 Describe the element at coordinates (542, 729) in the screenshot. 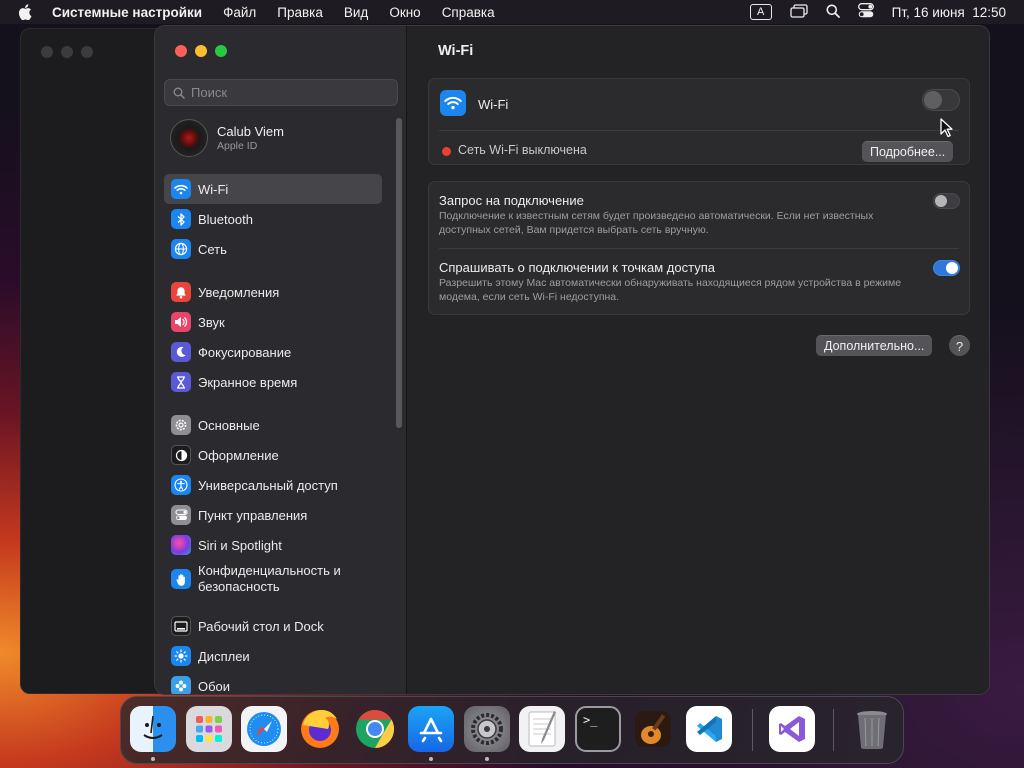

I see `textedit-icon` at that location.